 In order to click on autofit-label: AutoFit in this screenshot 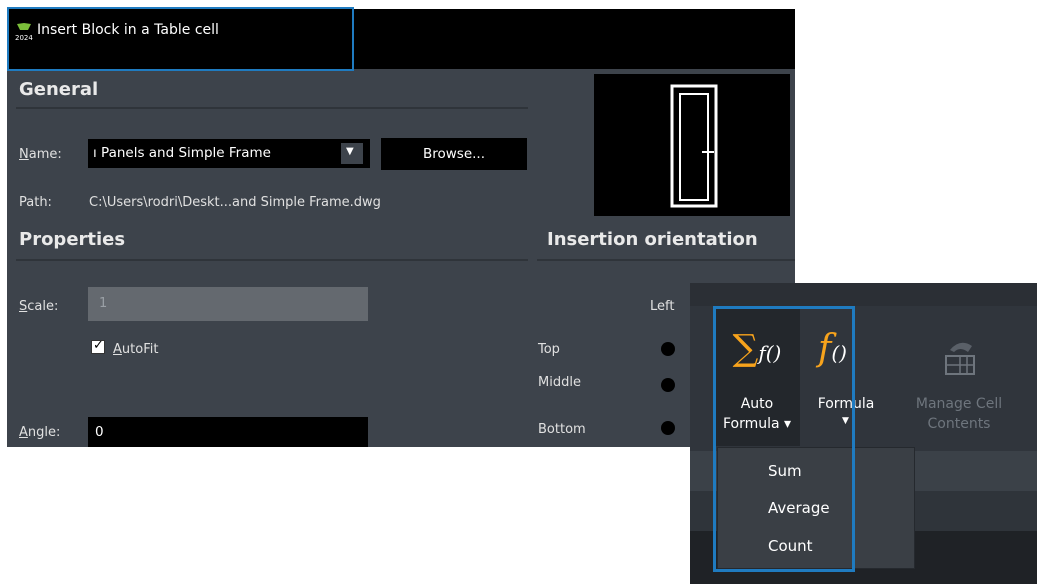, I will do `click(136, 349)`.